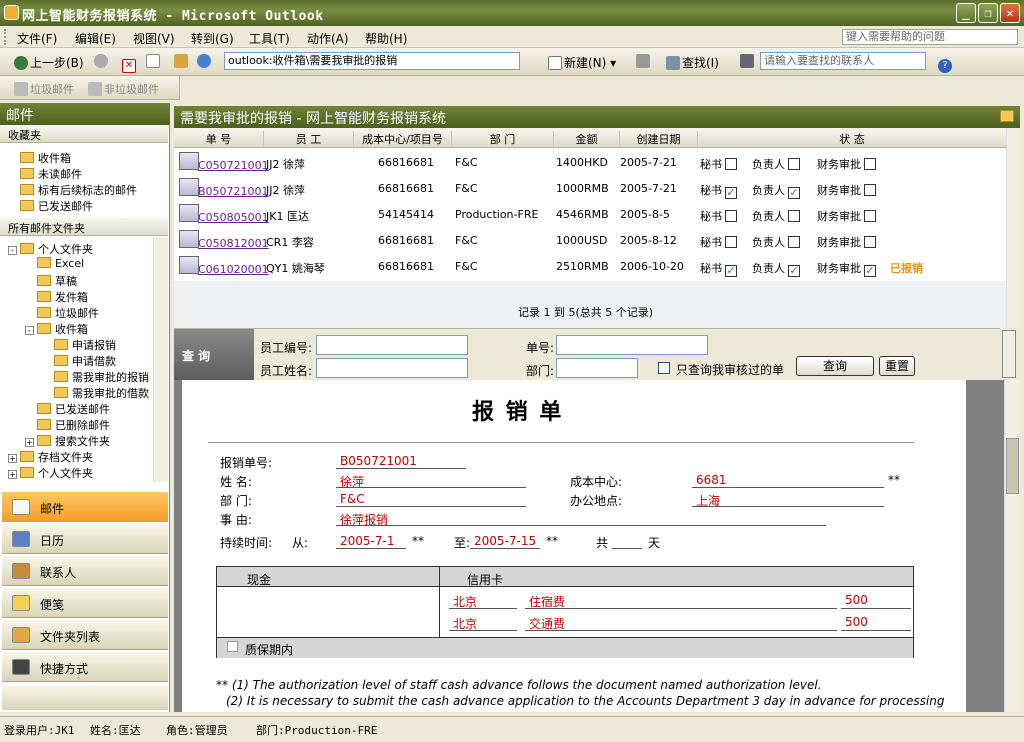  What do you see at coordinates (309, 139) in the screenshot?
I see `col-employee: 员 工` at bounding box center [309, 139].